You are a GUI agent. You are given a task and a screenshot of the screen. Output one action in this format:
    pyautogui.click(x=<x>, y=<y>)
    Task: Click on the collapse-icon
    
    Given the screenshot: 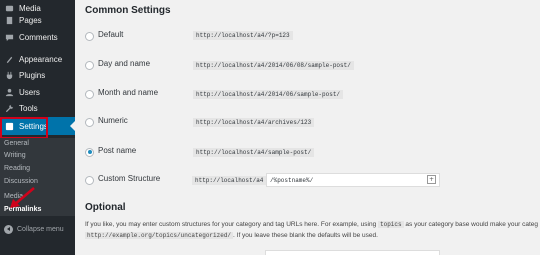 What is the action you would take?
    pyautogui.click(x=8, y=229)
    